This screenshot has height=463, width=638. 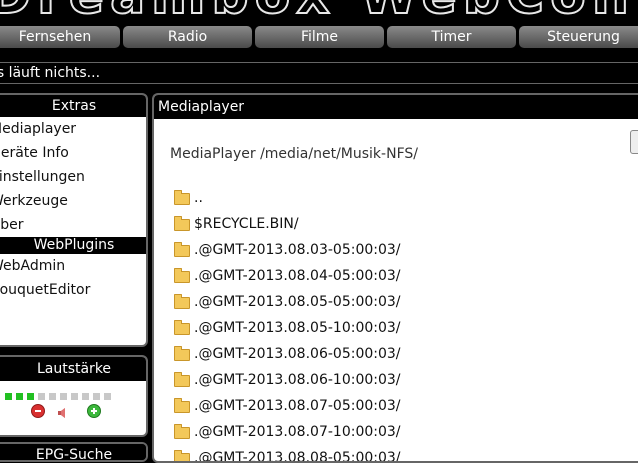 I want to click on file-name: .@GMT-2013.08.06-05:00:03/, so click(x=297, y=354).